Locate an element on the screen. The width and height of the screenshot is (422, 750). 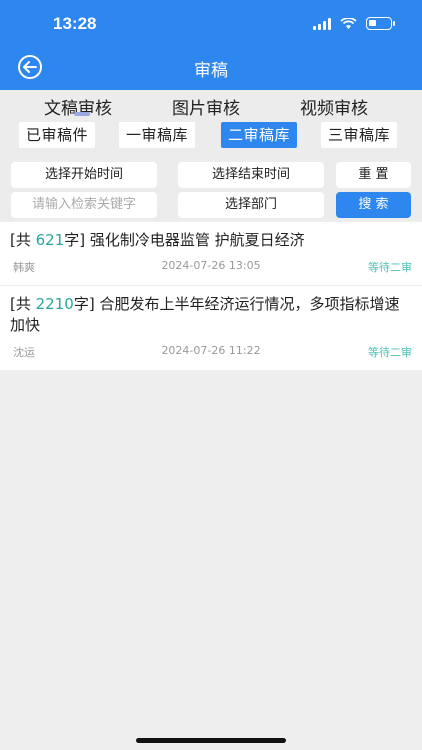
status-icons is located at coordinates (354, 23).